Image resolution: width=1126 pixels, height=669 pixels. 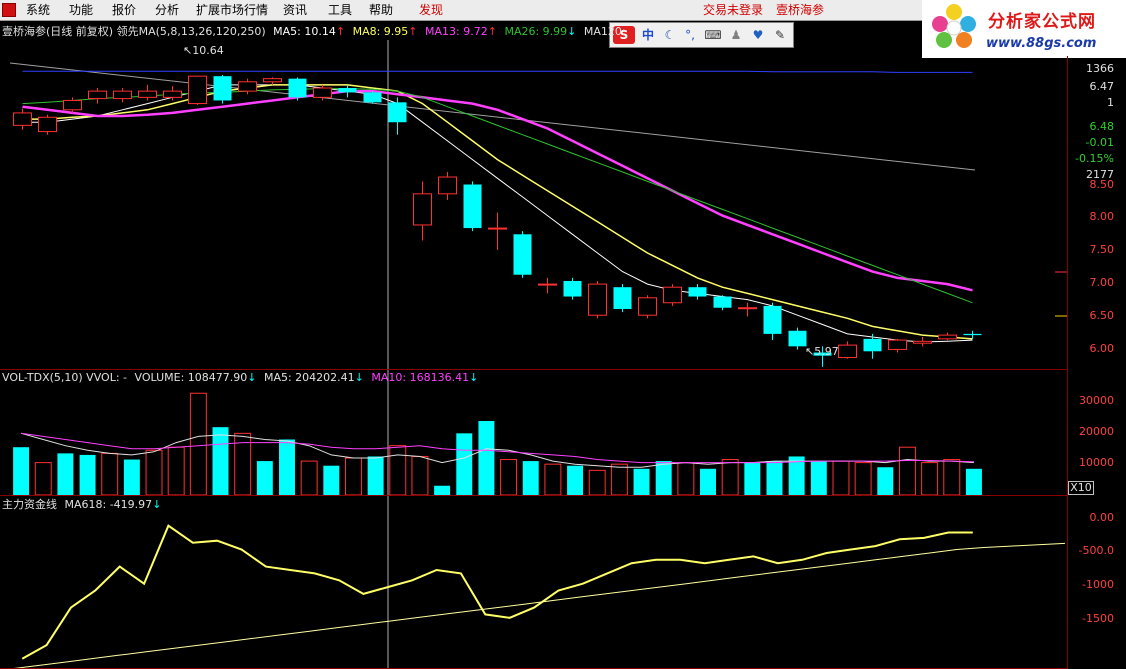 I want to click on info-value-1: 6.47, so click(x=1102, y=86).